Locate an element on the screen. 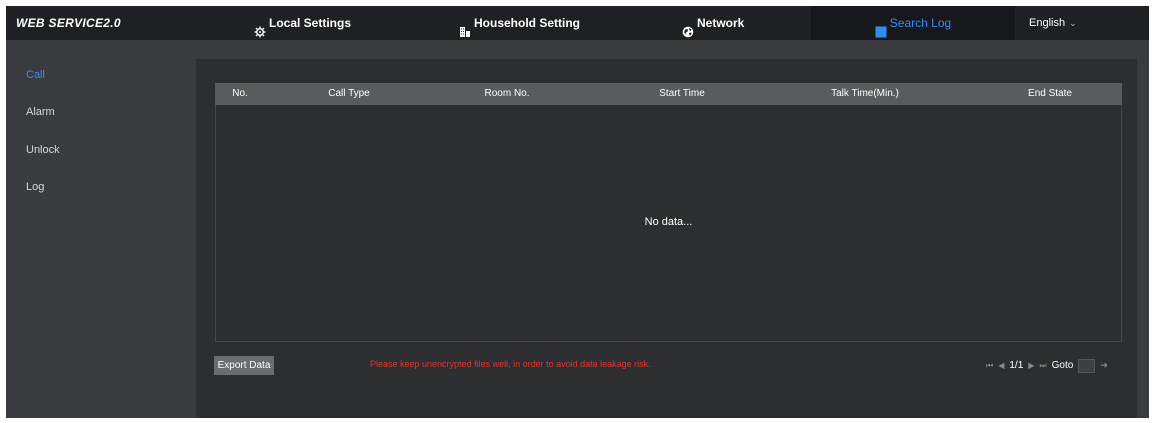 This screenshot has width=1159, height=423. last-page-icon: ⏭ is located at coordinates (1042, 366).